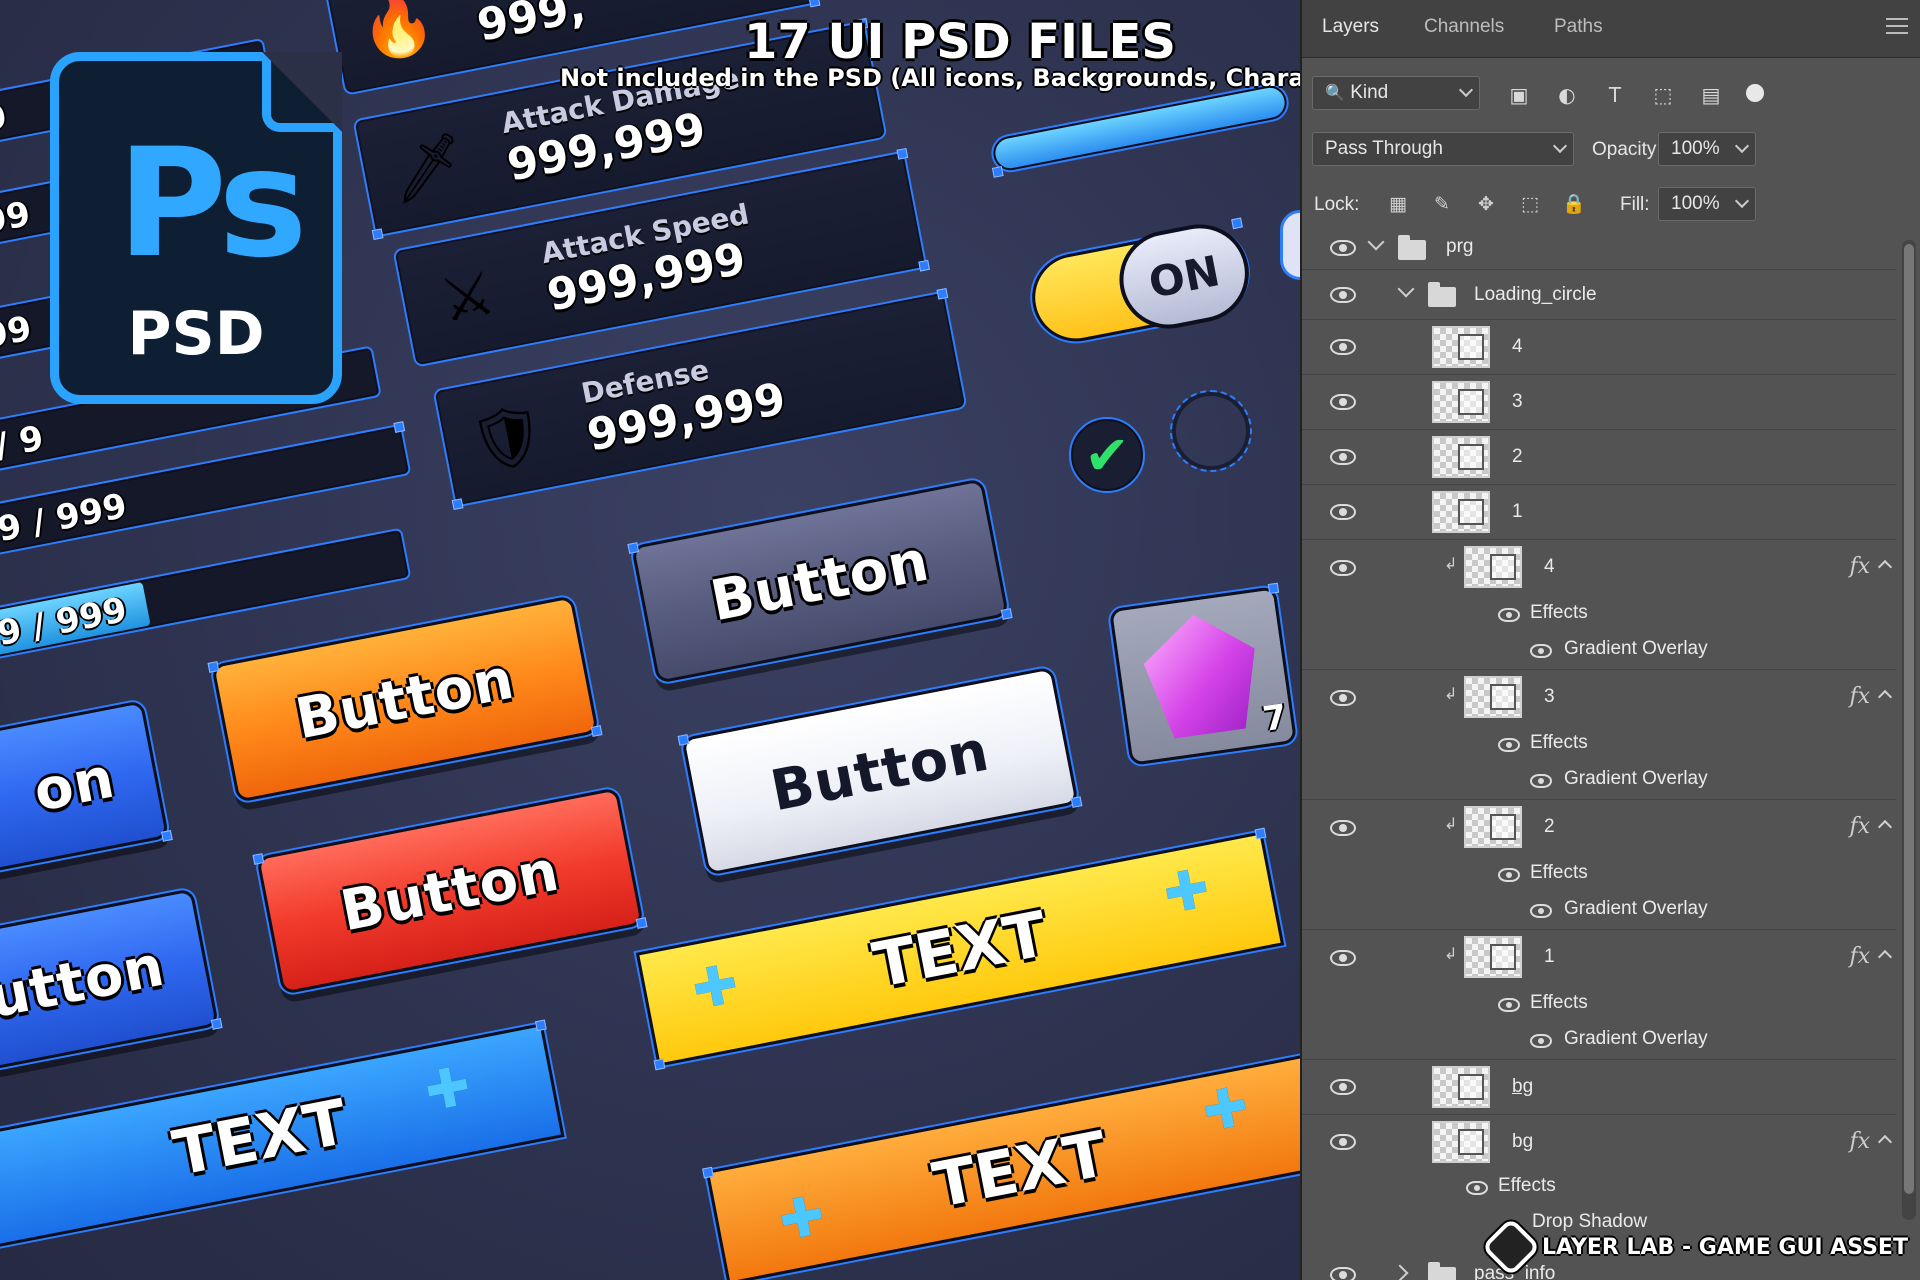 This screenshot has width=1920, height=1280. Describe the element at coordinates (283, 1137) in the screenshot. I see `ribbon-blue: ✚ TEXT` at that location.